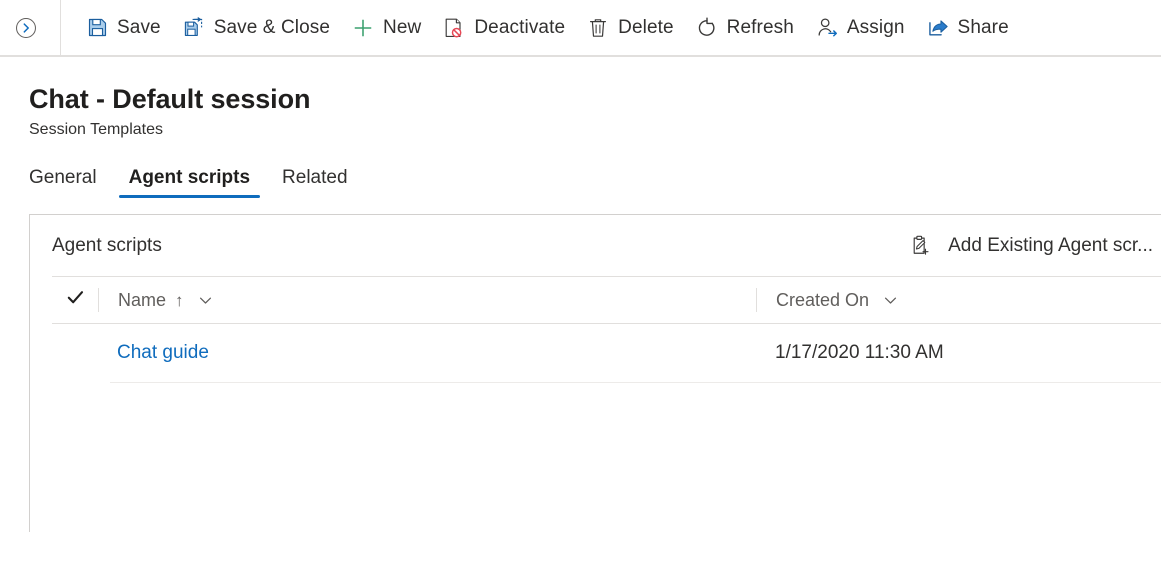 The image size is (1161, 563). What do you see at coordinates (315, 177) in the screenshot?
I see `tab-related-label: Related` at bounding box center [315, 177].